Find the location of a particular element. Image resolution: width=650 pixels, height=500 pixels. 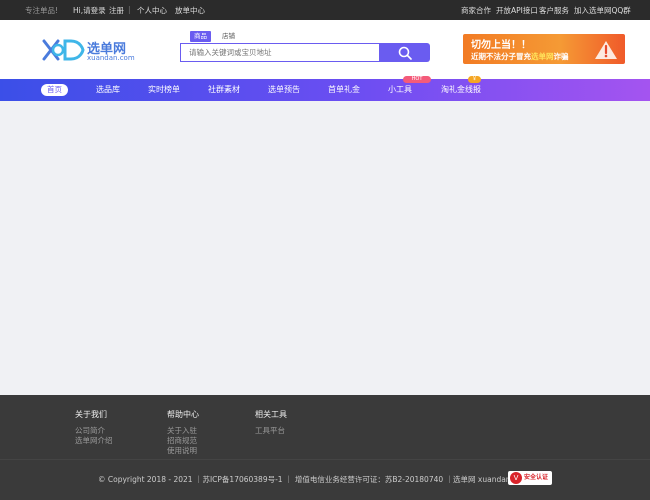

search-button is located at coordinates (405, 52).